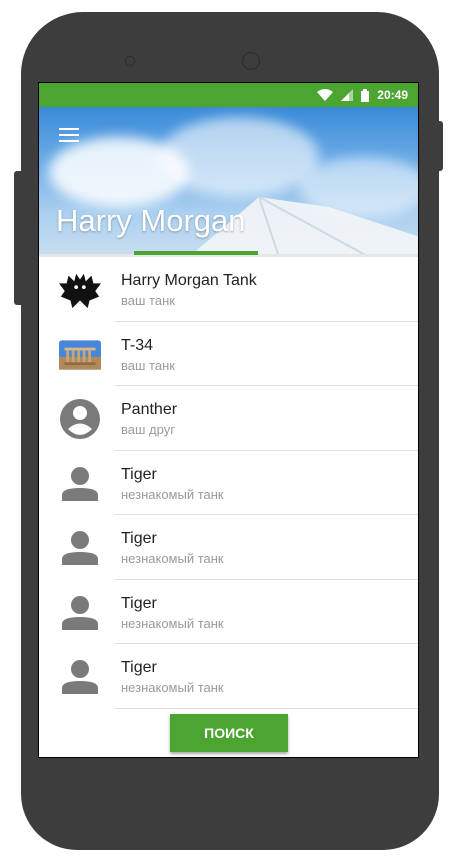 The height and width of the screenshot is (866, 461). Describe the element at coordinates (80, 290) in the screenshot. I see `bat-logo-icon` at that location.